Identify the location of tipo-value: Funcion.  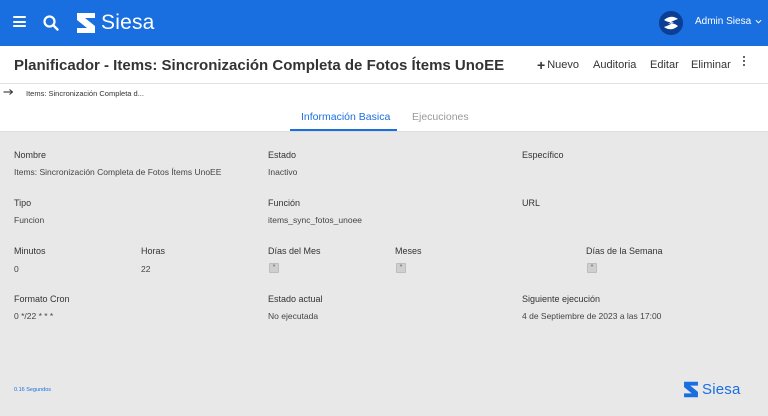
(29, 220).